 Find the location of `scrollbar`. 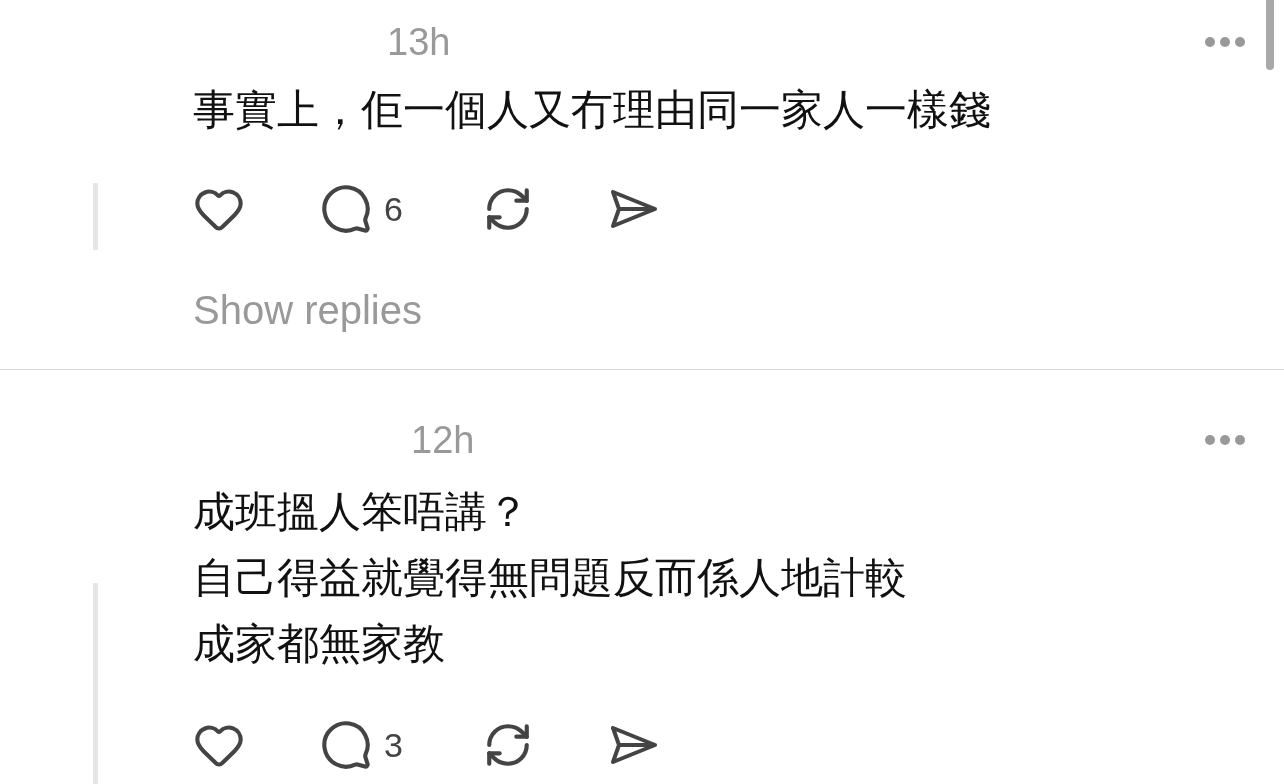

scrollbar is located at coordinates (1270, 35).